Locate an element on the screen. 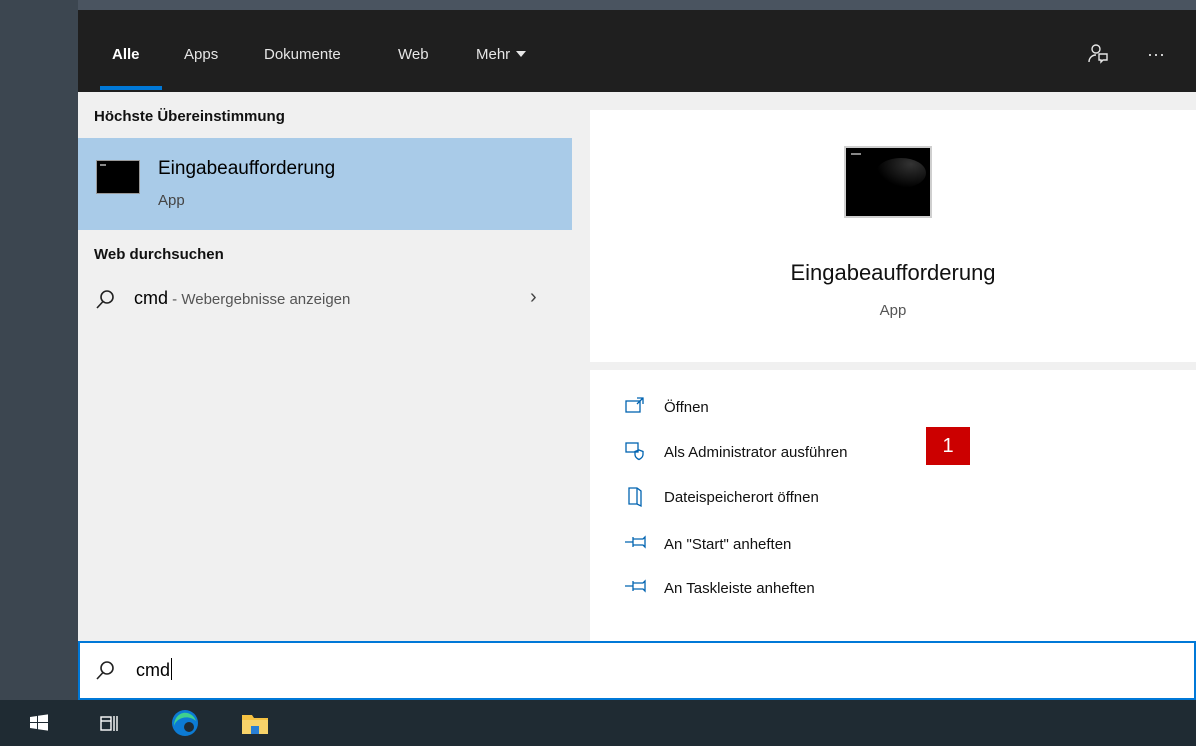 The image size is (1196, 746). edge-browser-icon is located at coordinates (185, 723).